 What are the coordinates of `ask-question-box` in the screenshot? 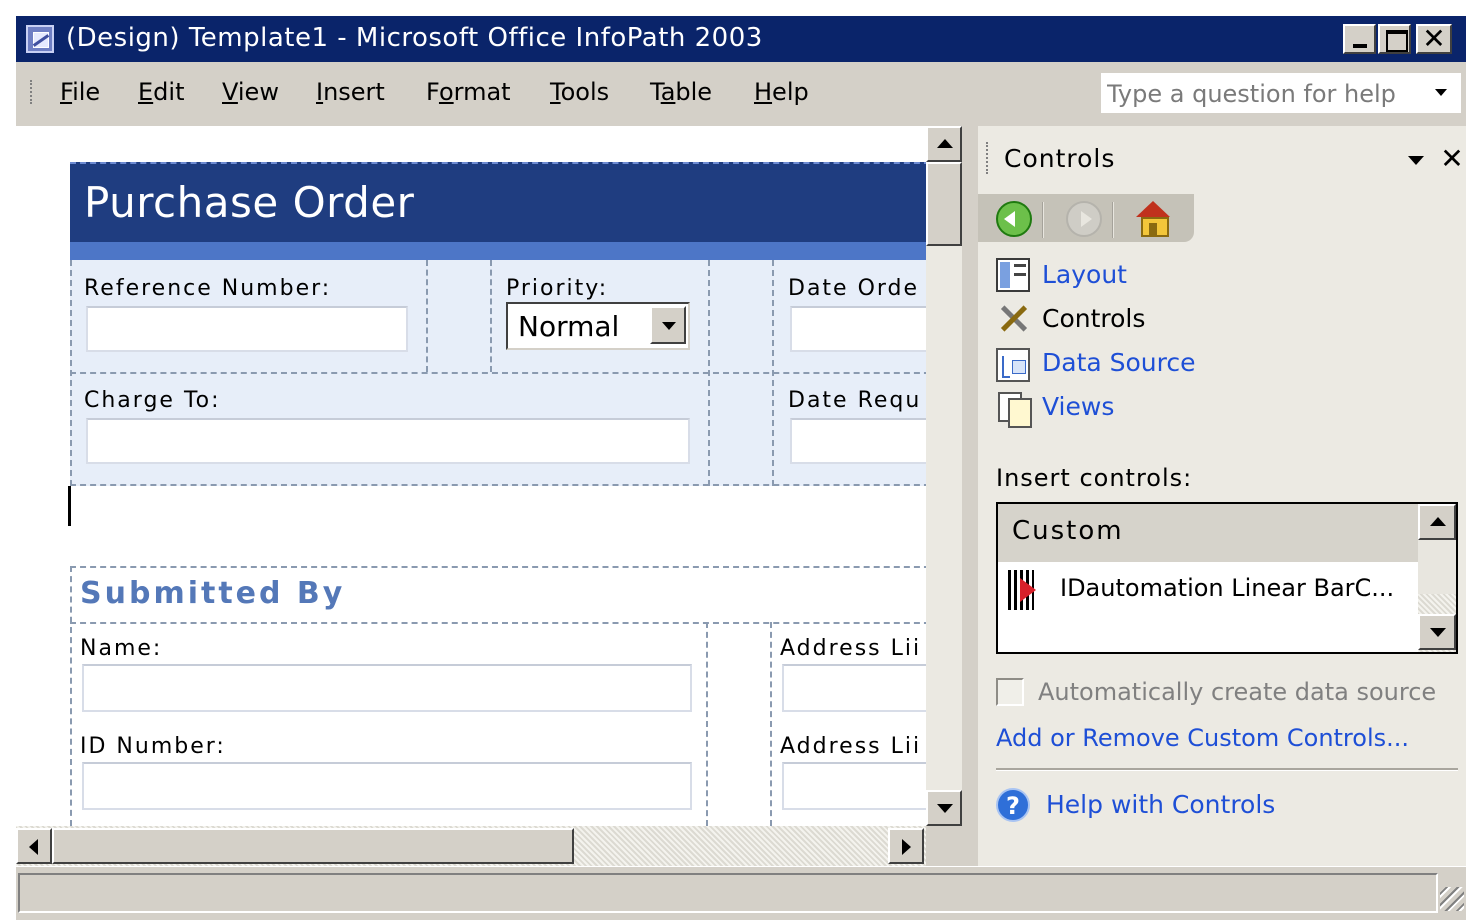 It's located at (1281, 93).